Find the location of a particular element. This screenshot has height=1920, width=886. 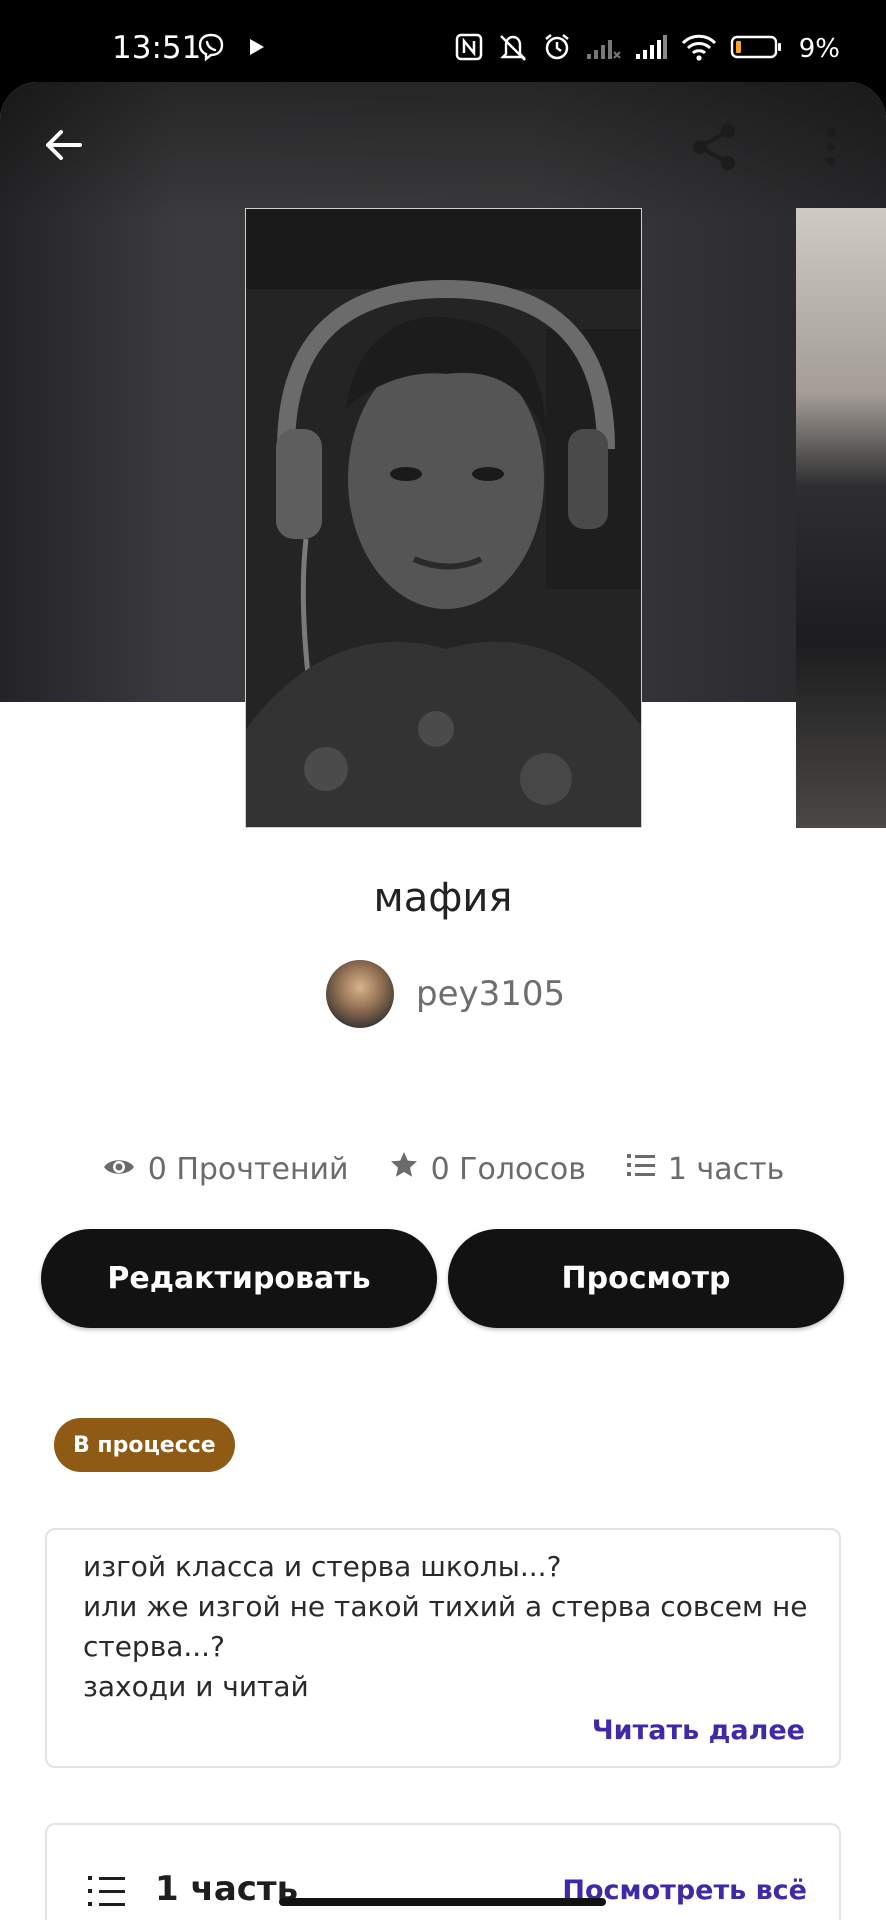

reads-stat: 0 Прочтений is located at coordinates (225, 1169).